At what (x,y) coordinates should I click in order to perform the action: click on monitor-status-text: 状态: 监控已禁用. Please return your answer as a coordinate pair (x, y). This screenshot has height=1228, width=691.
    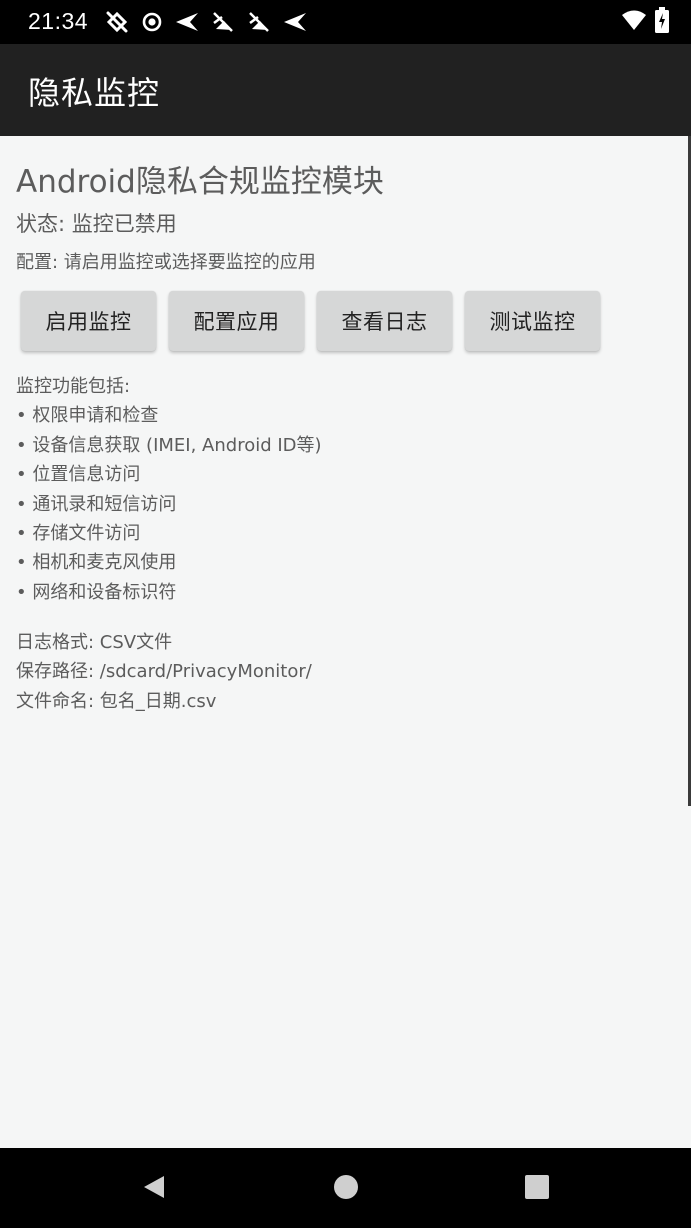
    Looking at the image, I should click on (96, 224).